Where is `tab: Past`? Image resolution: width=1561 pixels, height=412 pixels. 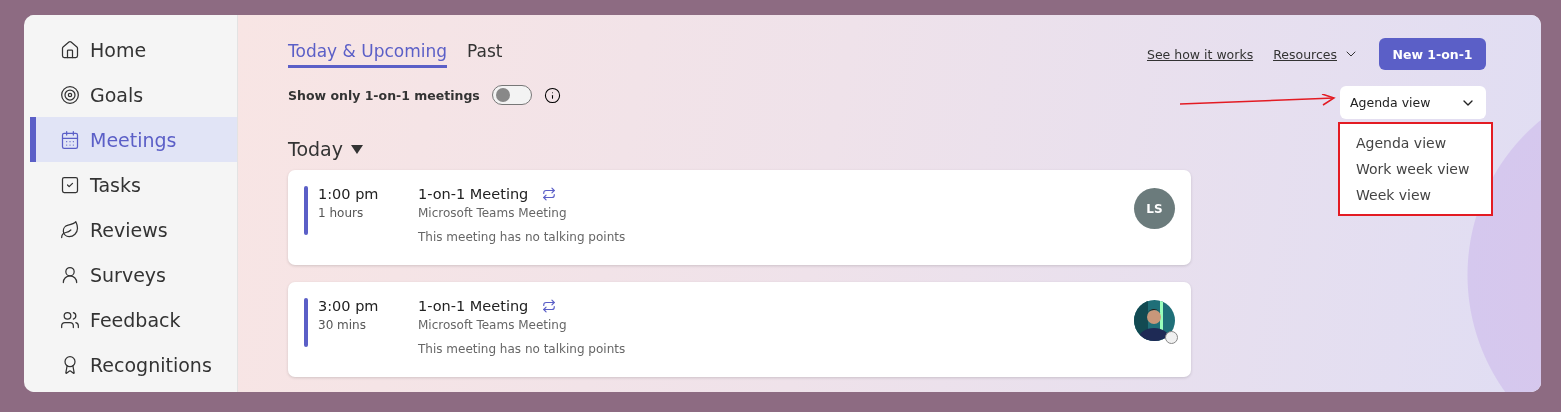 tab: Past is located at coordinates (485, 54).